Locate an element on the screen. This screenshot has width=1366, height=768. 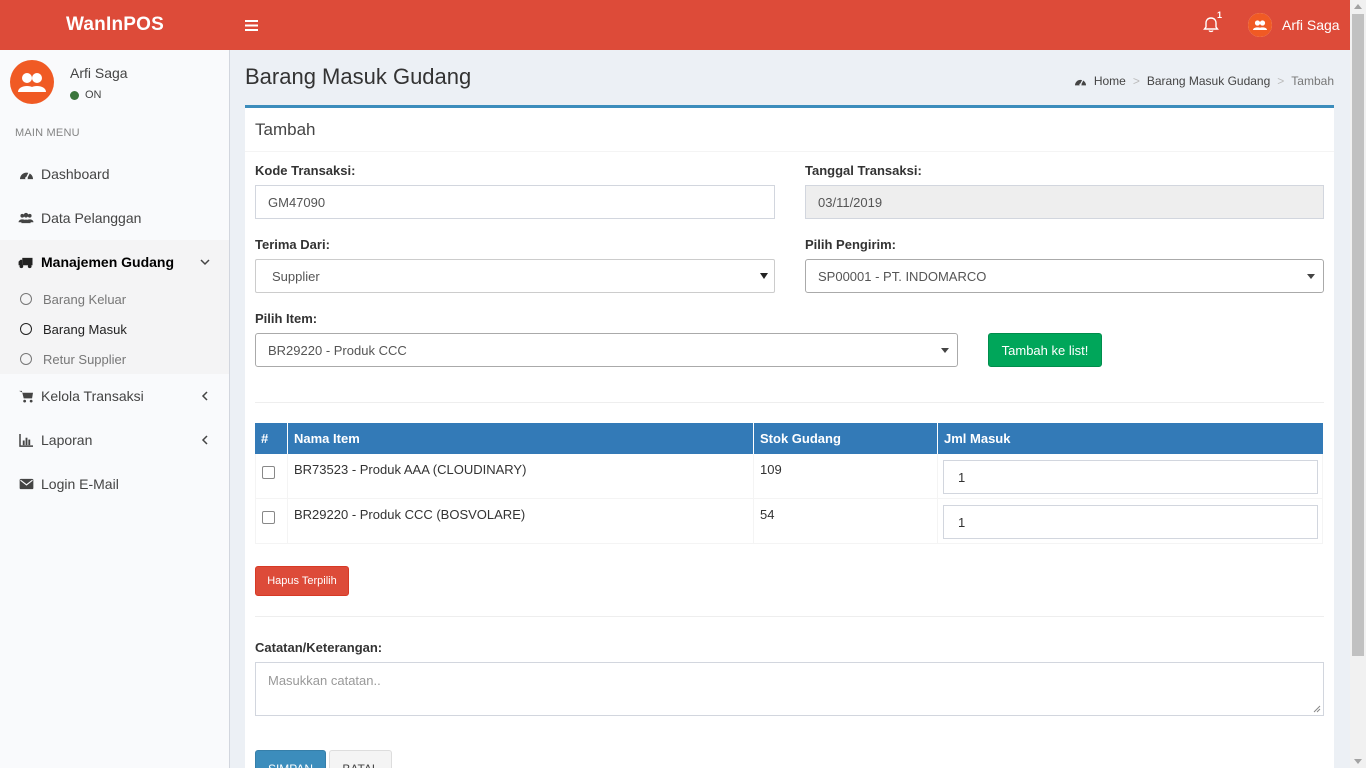
pilih-pengirim-label: Pilih Pengirim: is located at coordinates (851, 244).